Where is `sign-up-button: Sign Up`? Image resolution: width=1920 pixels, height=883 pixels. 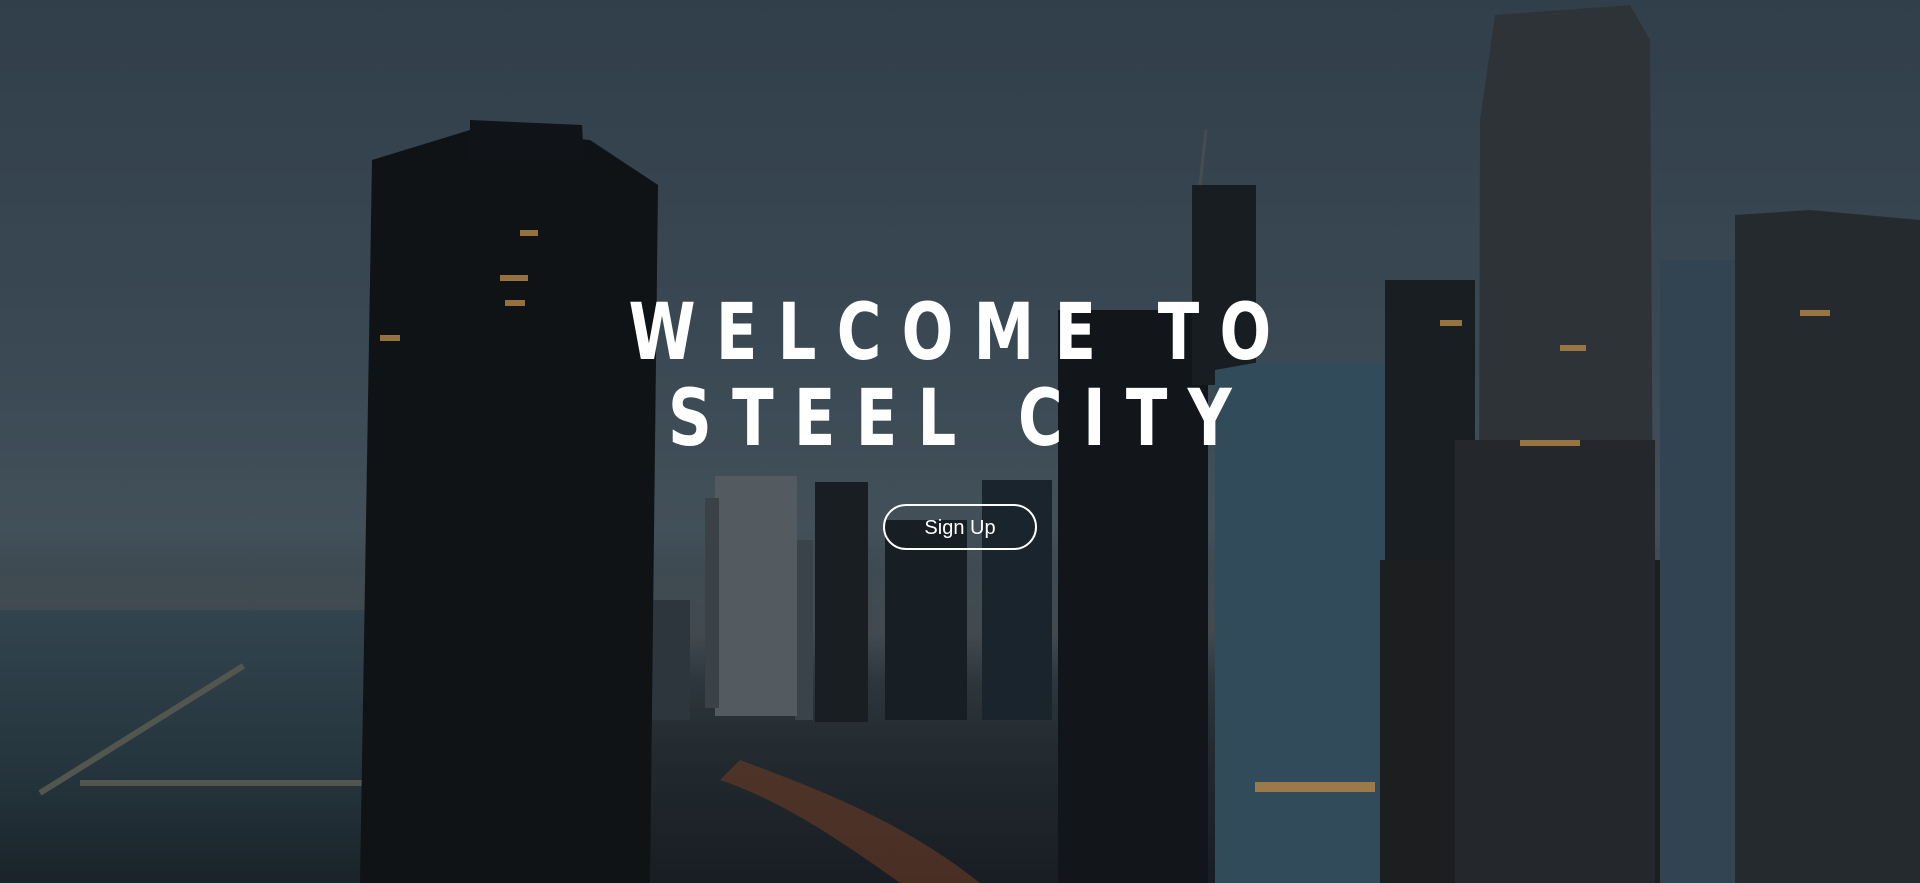
sign-up-button: Sign Up is located at coordinates (960, 527).